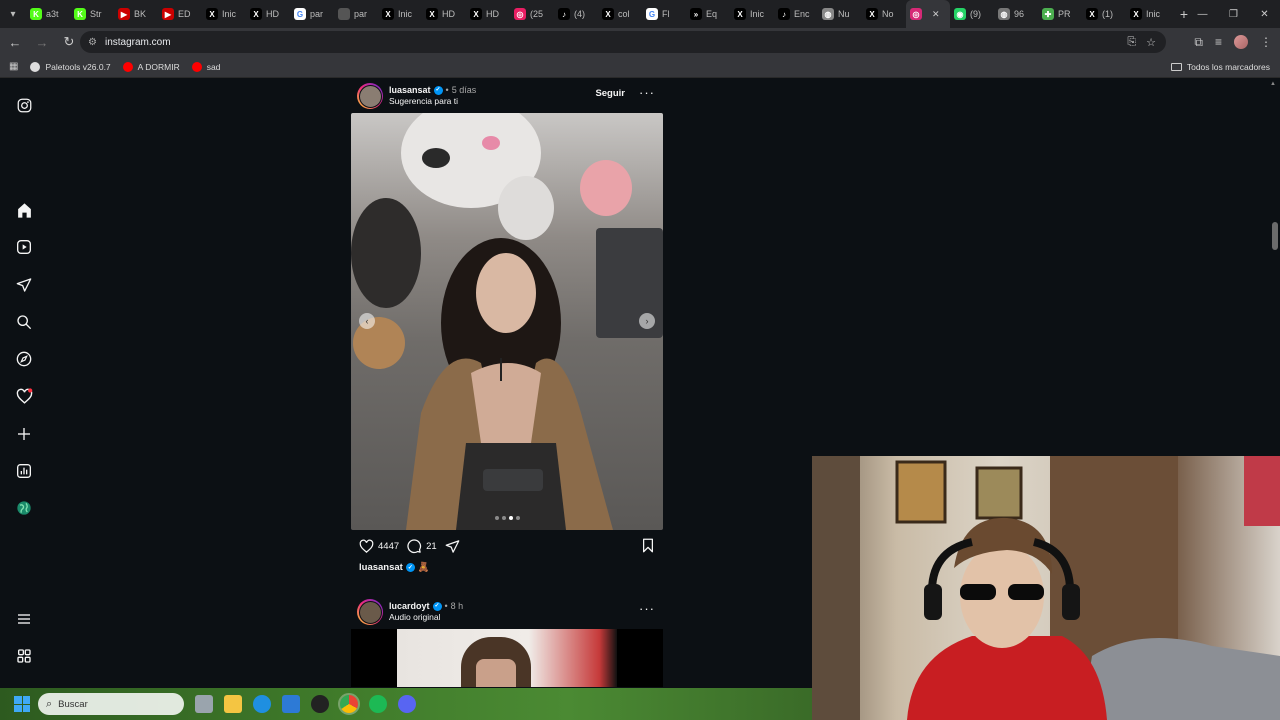  I want to click on browser-tab: » Eq, so click(708, 14).